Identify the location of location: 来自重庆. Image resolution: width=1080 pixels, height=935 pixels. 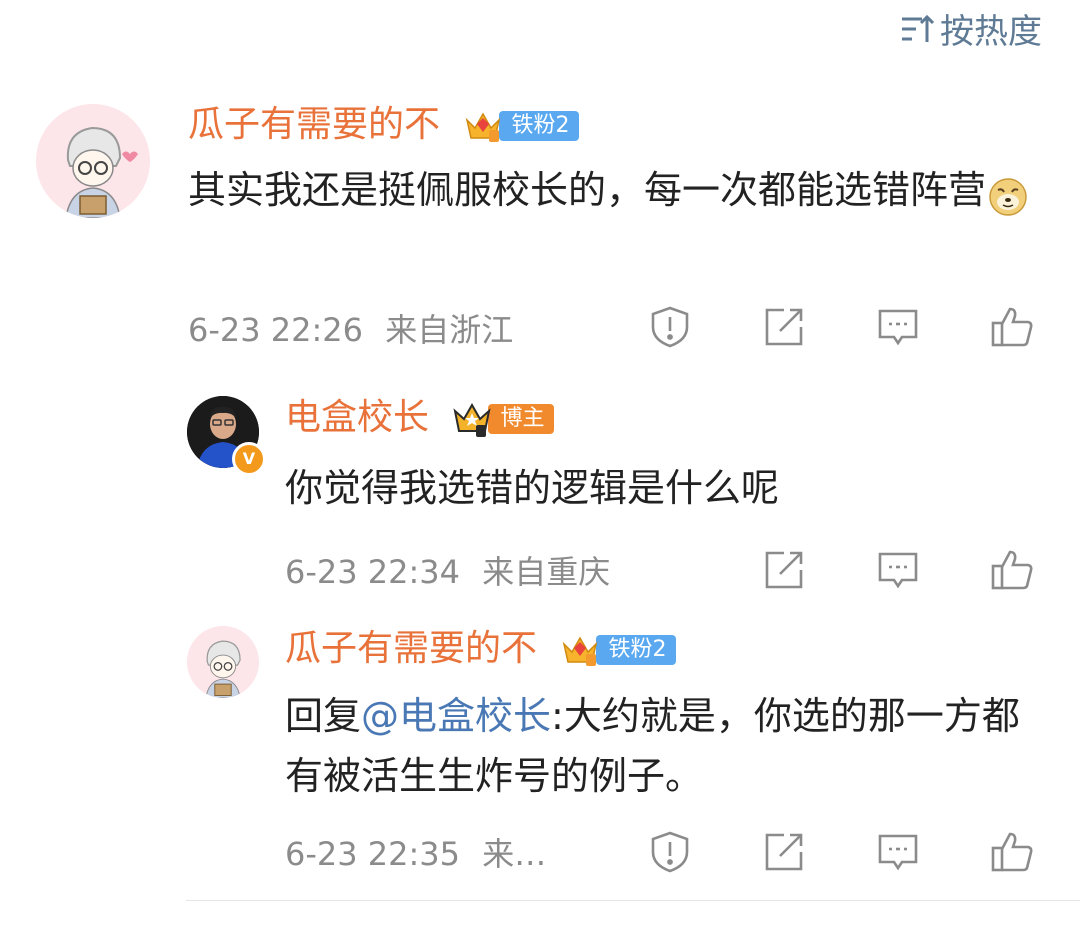
(546, 572).